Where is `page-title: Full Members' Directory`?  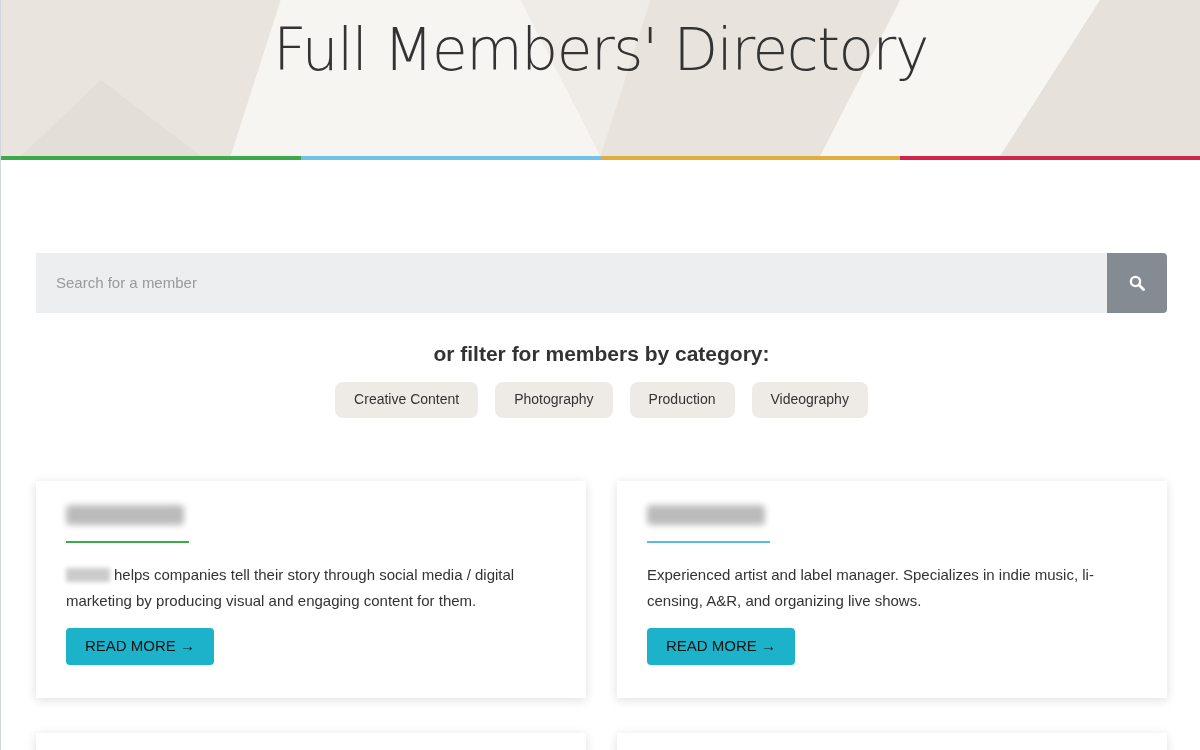 page-title: Full Members' Directory is located at coordinates (600, 50).